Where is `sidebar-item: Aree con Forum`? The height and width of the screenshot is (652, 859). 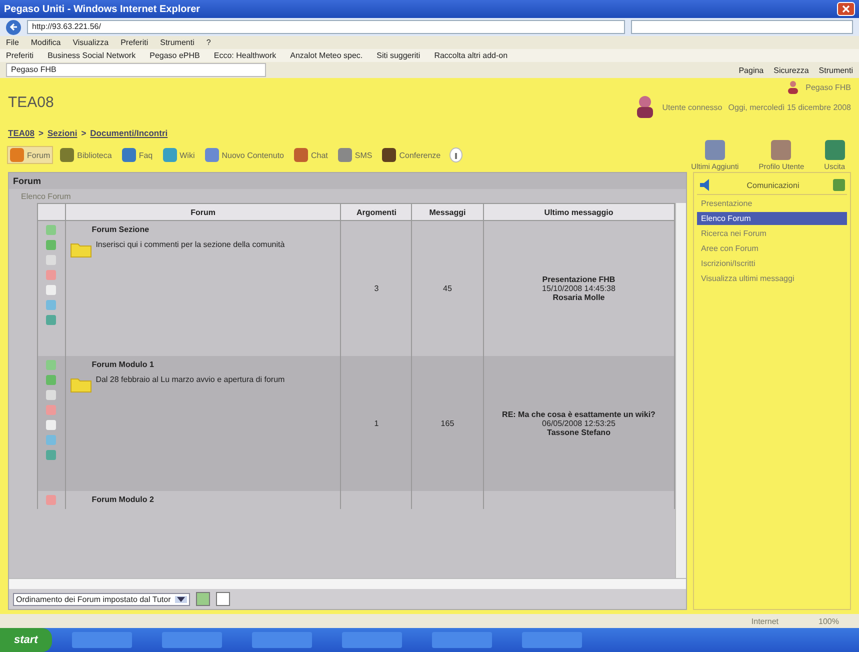
sidebar-item: Aree con Forum is located at coordinates (772, 248).